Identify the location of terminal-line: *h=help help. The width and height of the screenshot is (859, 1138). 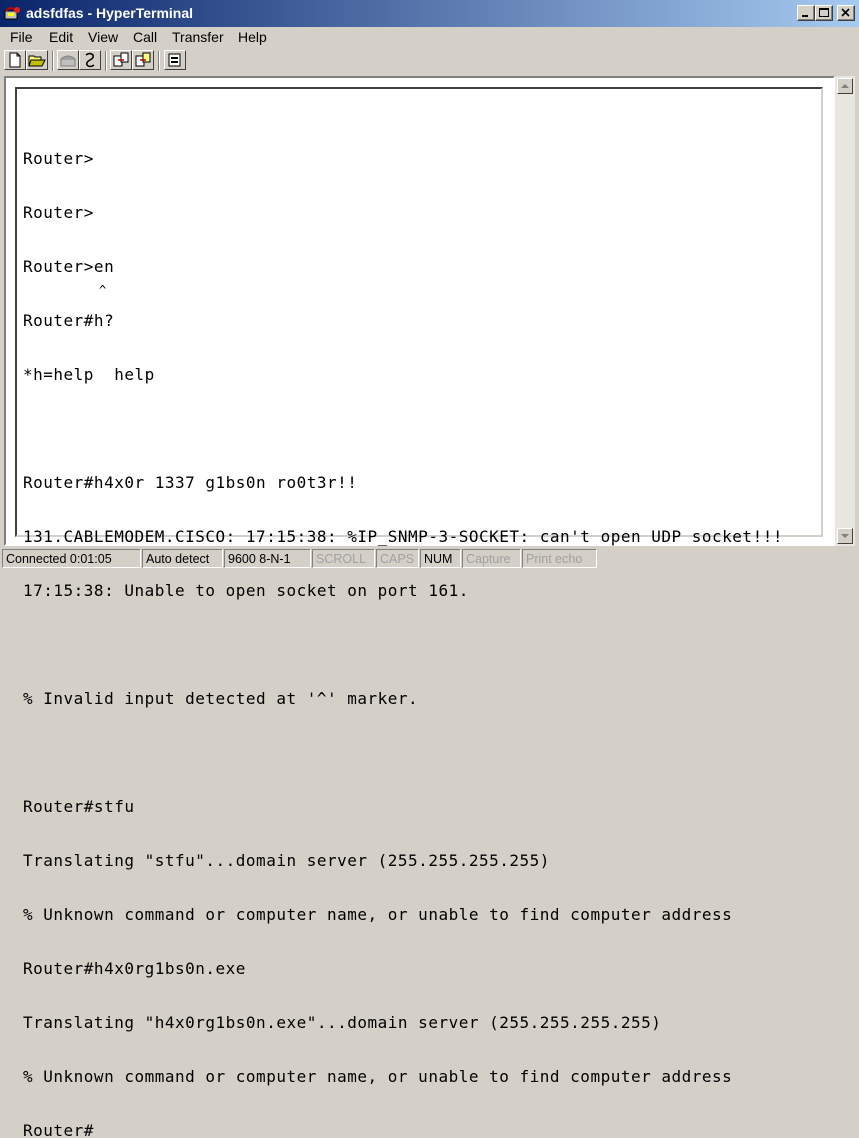
(89, 374).